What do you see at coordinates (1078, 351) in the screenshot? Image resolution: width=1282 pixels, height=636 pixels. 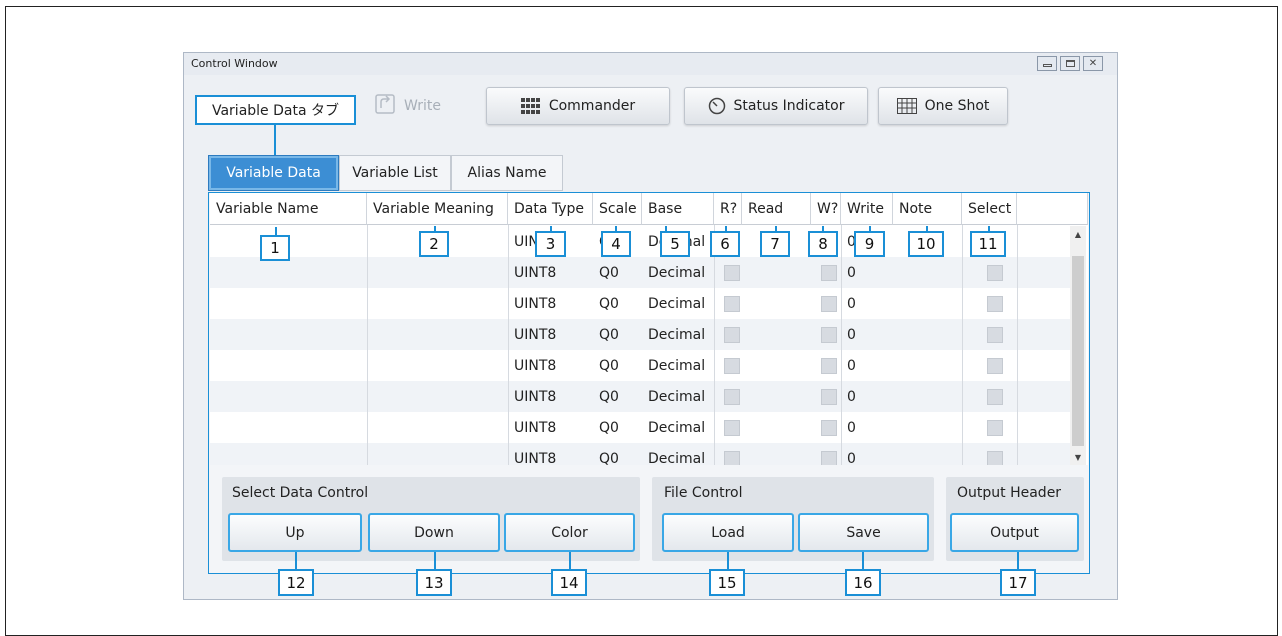 I see `scroll-thumb` at bounding box center [1078, 351].